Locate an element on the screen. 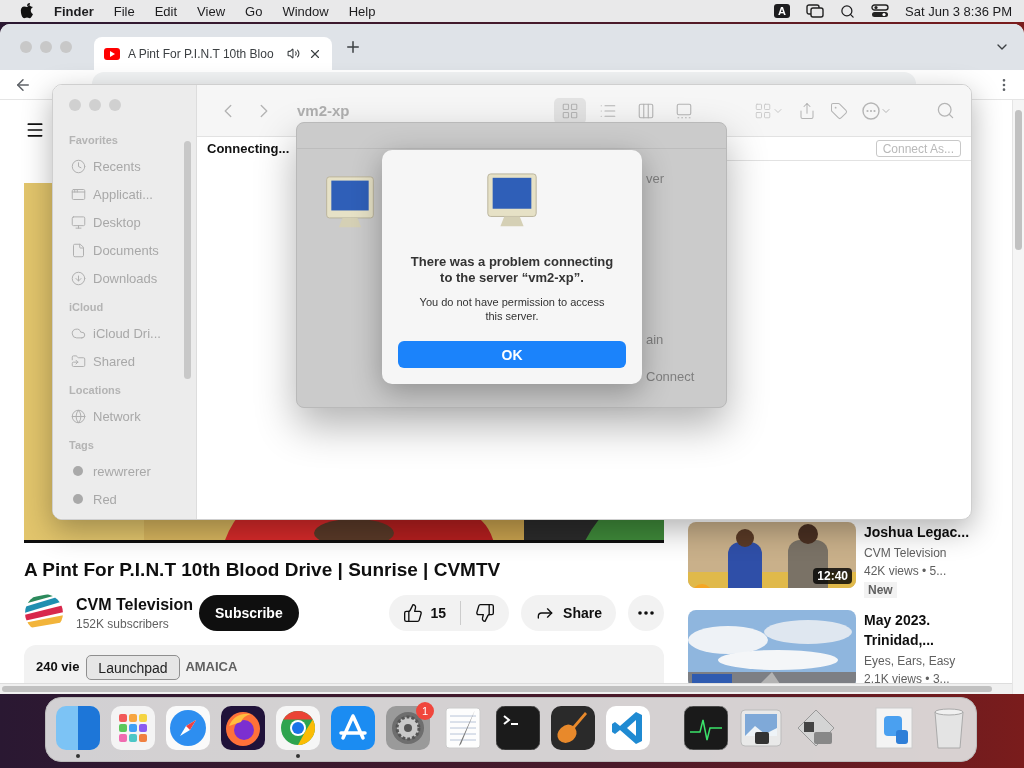  icon-view-button is located at coordinates (570, 110).